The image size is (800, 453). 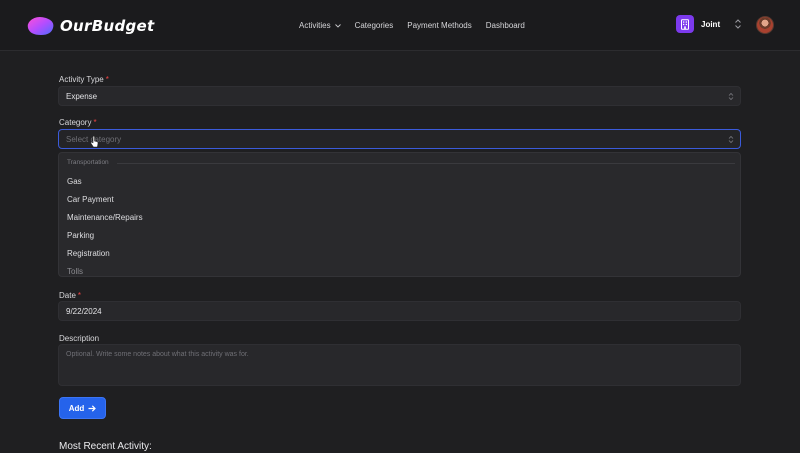 I want to click on category-select: Select category, so click(x=399, y=139).